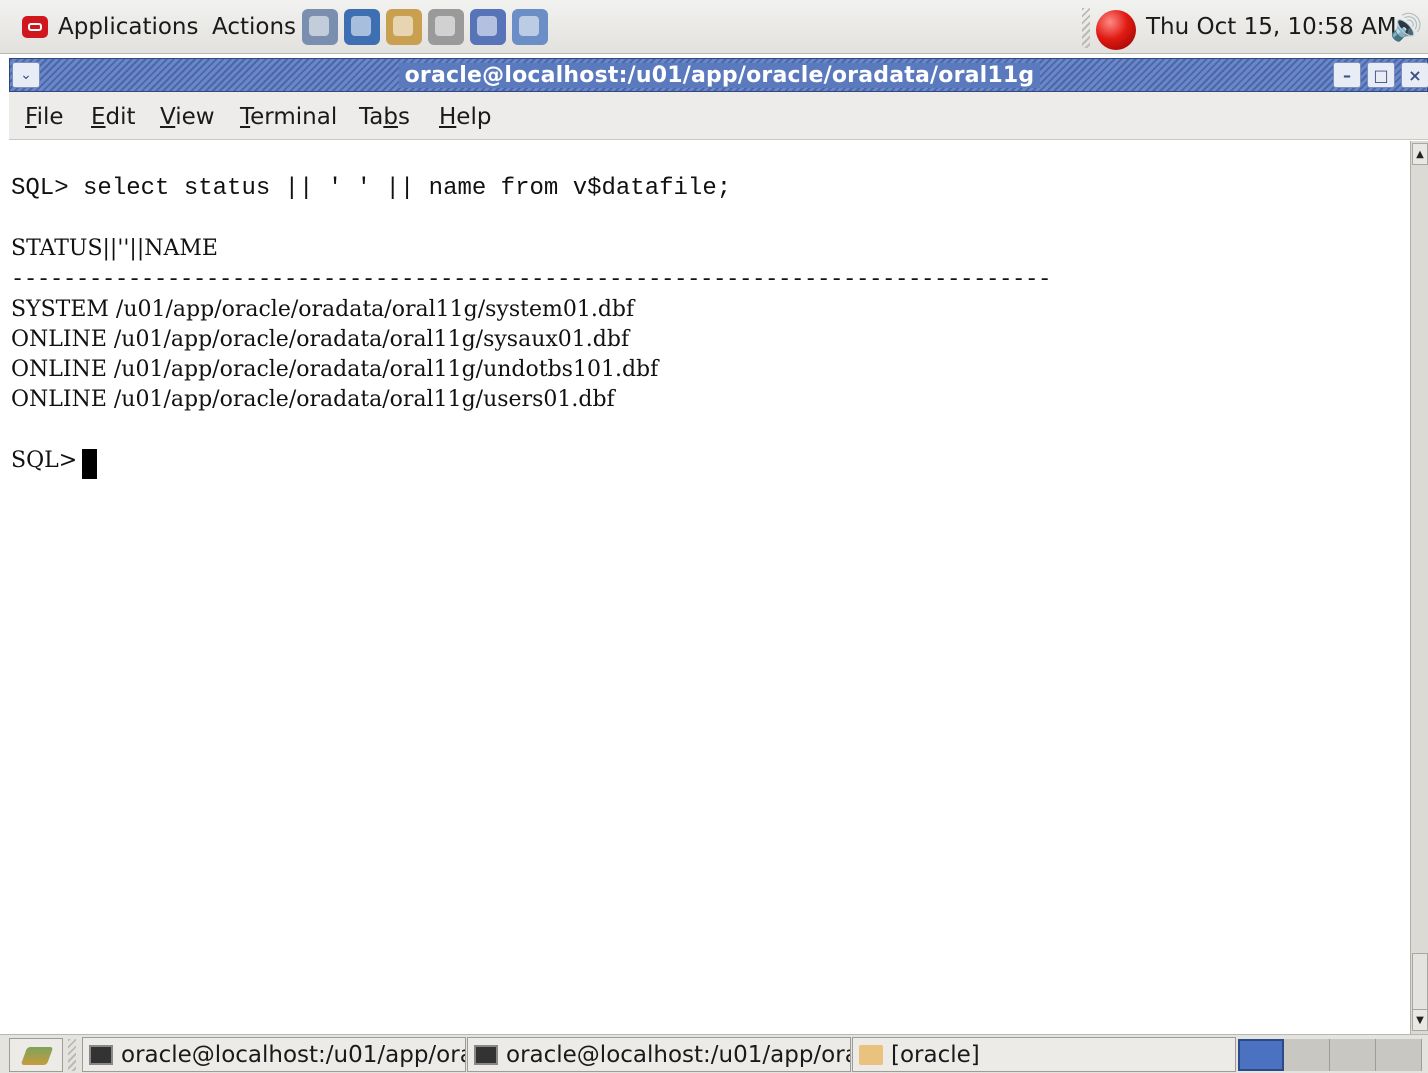  I want to click on maximize-button: □, so click(1381, 75).